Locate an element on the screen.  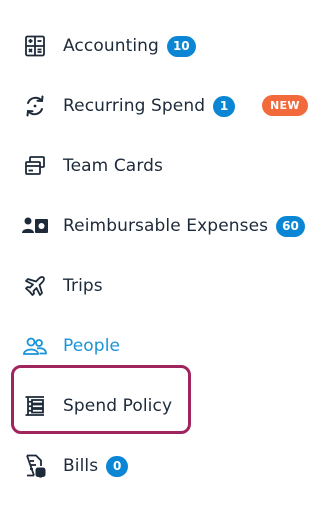
nav-item-people: People is located at coordinates (70, 346).